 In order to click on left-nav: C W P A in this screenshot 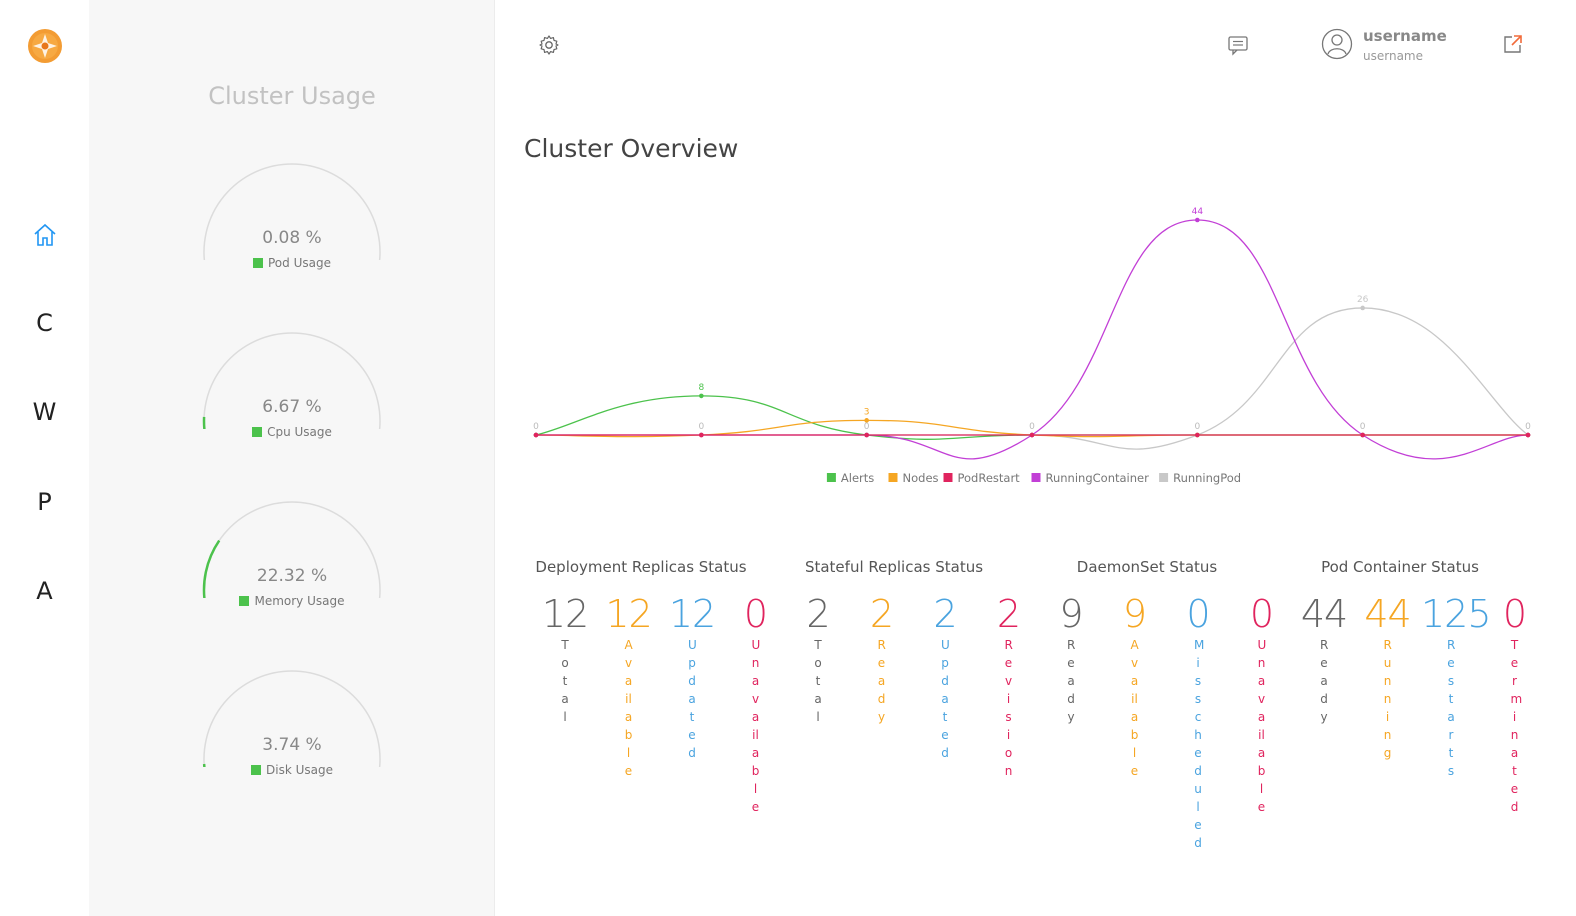, I will do `click(44, 458)`.